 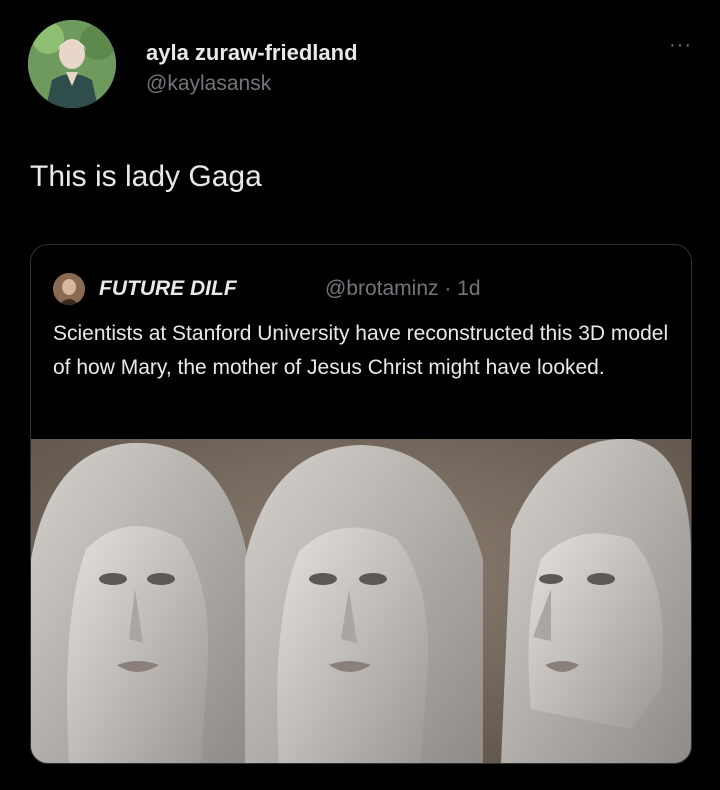 What do you see at coordinates (382, 288) in the screenshot?
I see `quoted-author-handle: @brotaminz` at bounding box center [382, 288].